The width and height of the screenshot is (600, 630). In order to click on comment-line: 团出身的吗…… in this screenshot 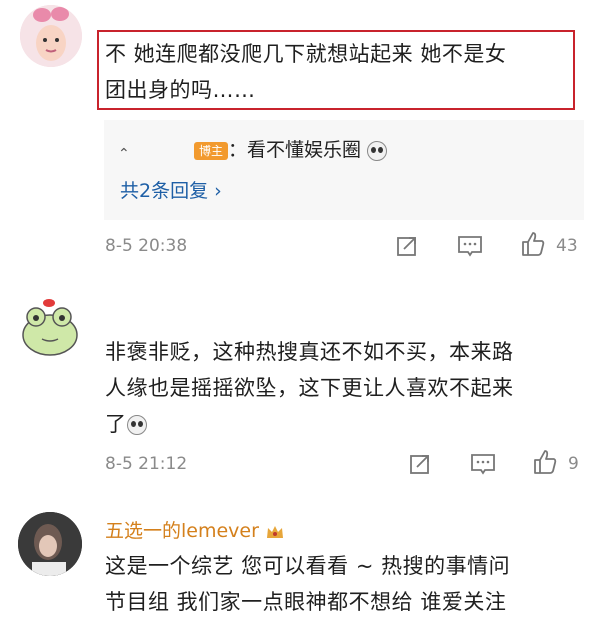, I will do `click(180, 90)`.